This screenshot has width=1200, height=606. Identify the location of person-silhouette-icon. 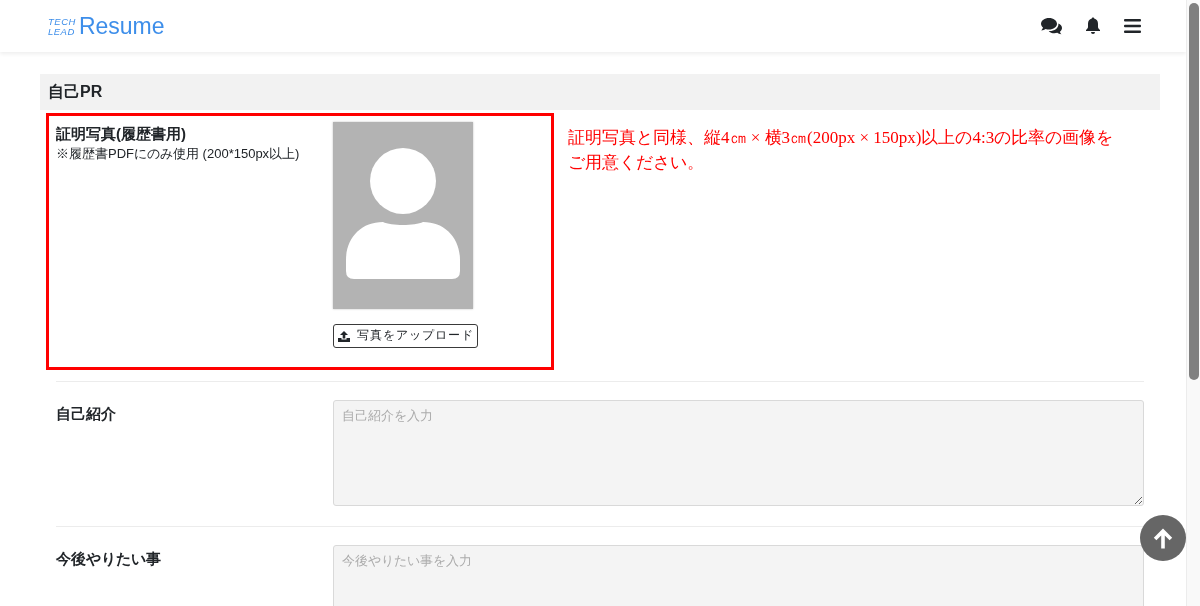
(403, 213).